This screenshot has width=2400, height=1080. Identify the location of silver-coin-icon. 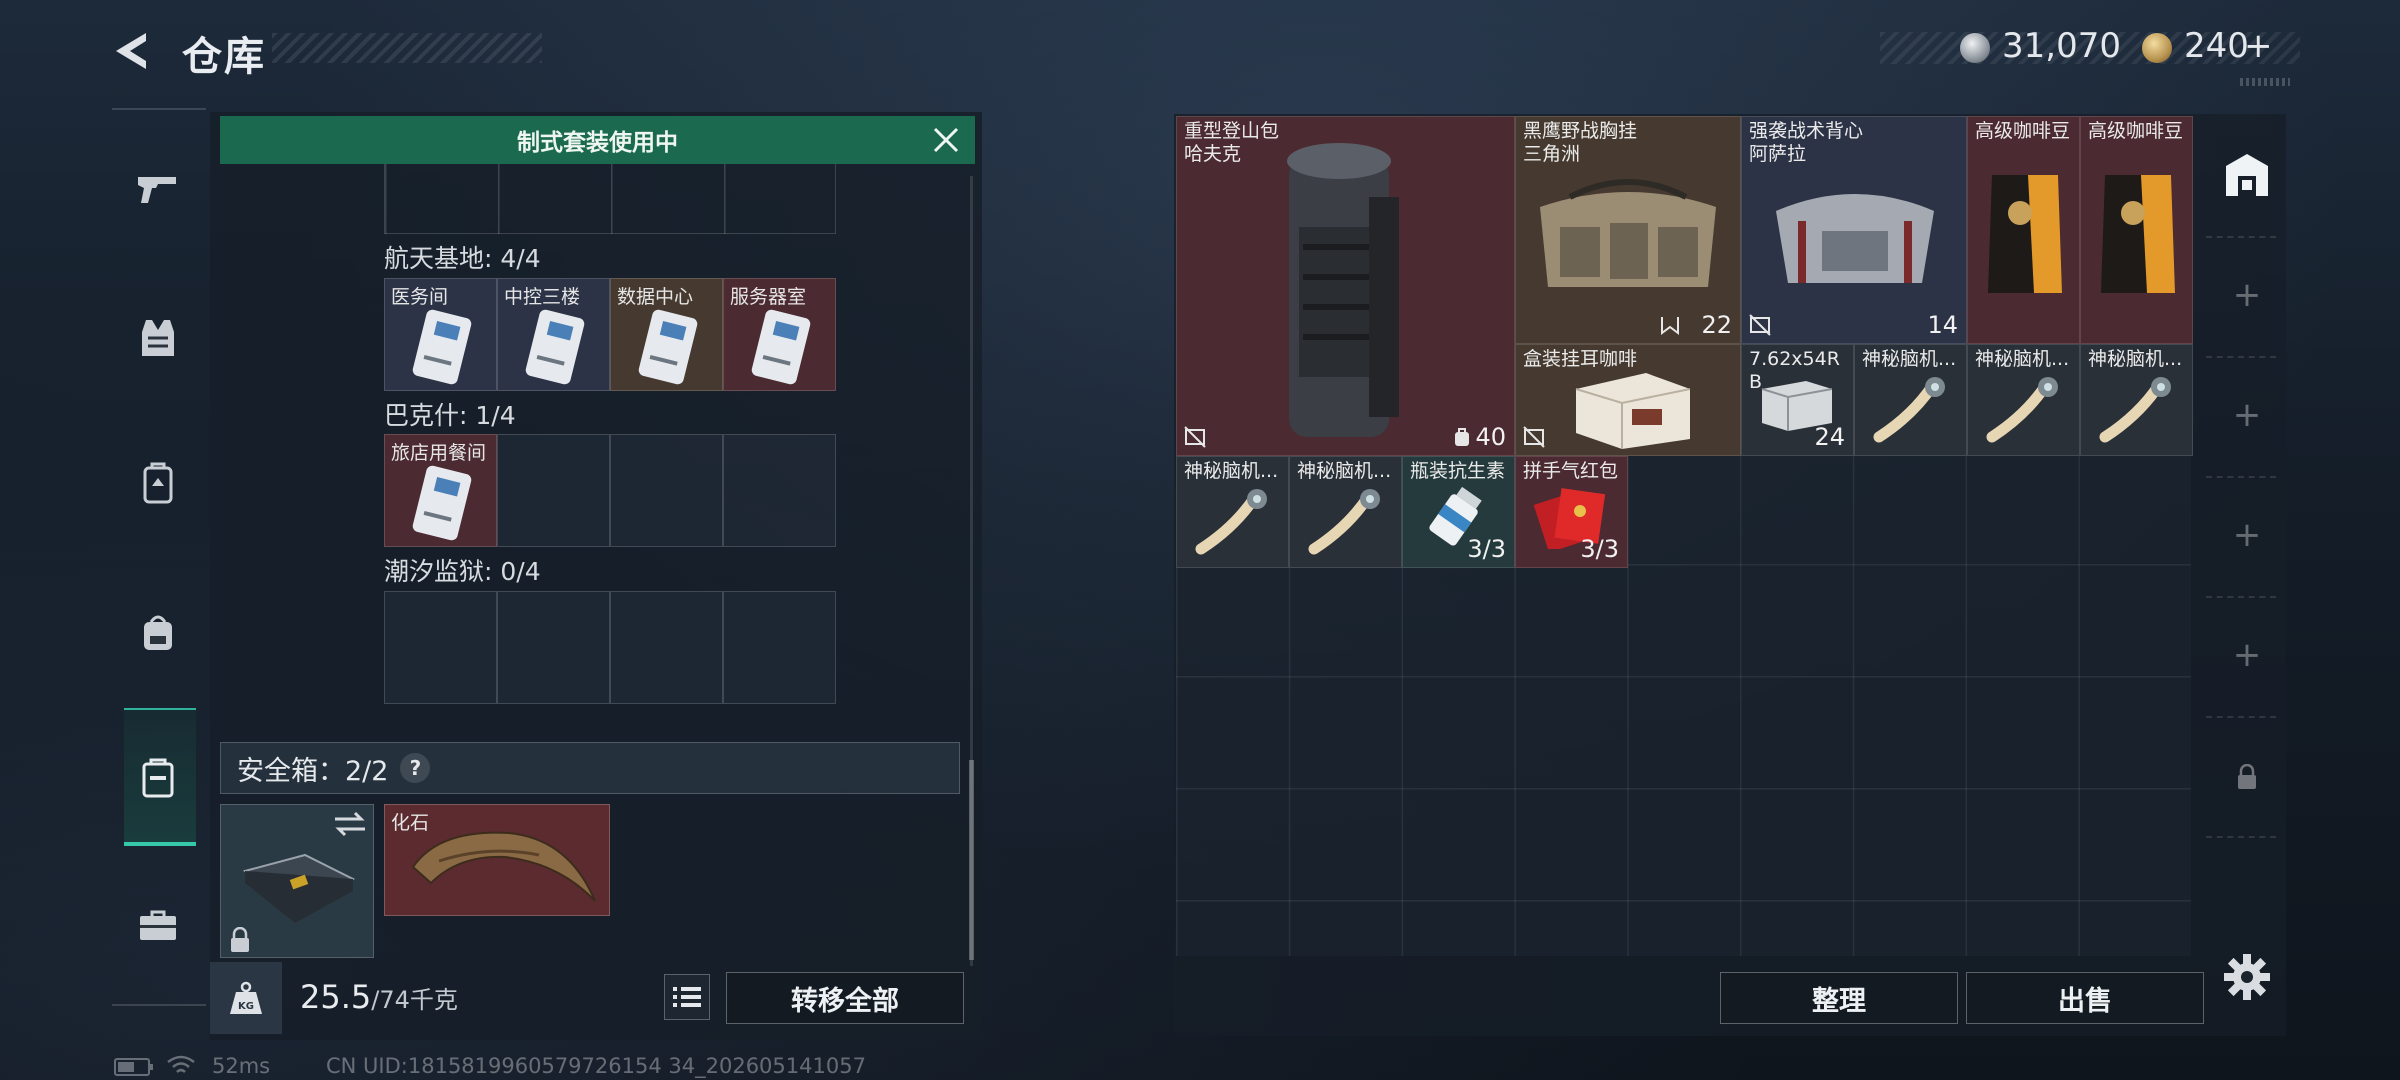
(1975, 48).